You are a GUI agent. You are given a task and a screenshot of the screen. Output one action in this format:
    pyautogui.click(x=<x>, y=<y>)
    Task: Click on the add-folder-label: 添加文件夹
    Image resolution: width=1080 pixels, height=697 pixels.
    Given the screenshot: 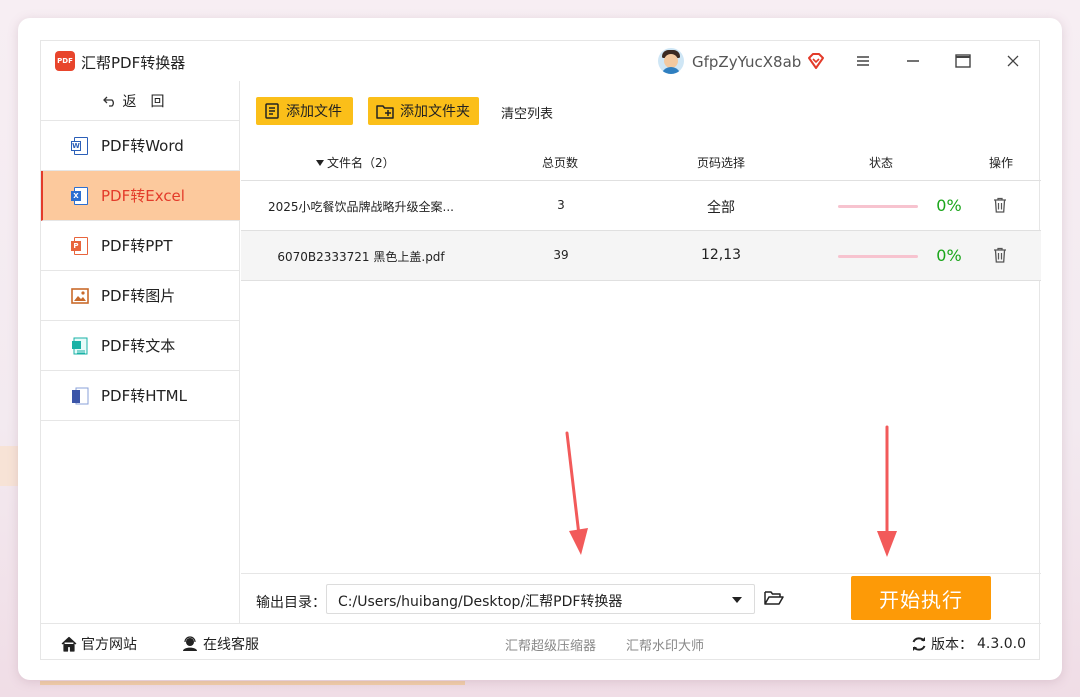 What is the action you would take?
    pyautogui.click(x=435, y=112)
    